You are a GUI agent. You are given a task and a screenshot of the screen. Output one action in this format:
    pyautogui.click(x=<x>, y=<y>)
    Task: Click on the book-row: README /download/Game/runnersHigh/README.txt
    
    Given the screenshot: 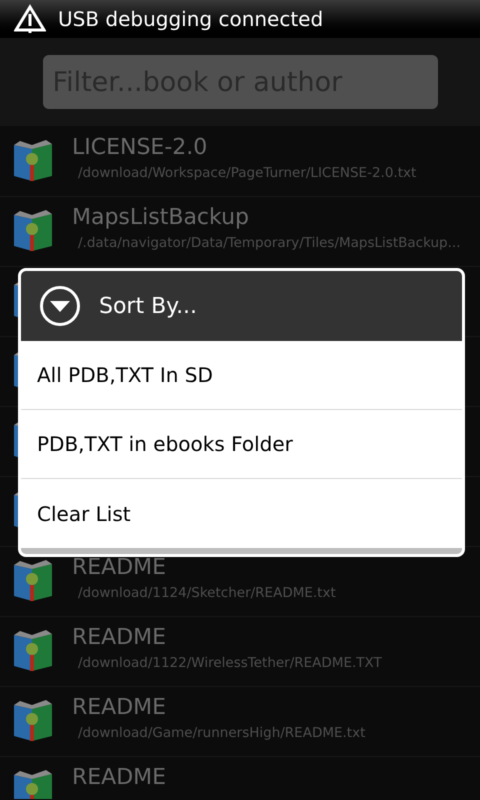 What is the action you would take?
    pyautogui.click(x=240, y=722)
    